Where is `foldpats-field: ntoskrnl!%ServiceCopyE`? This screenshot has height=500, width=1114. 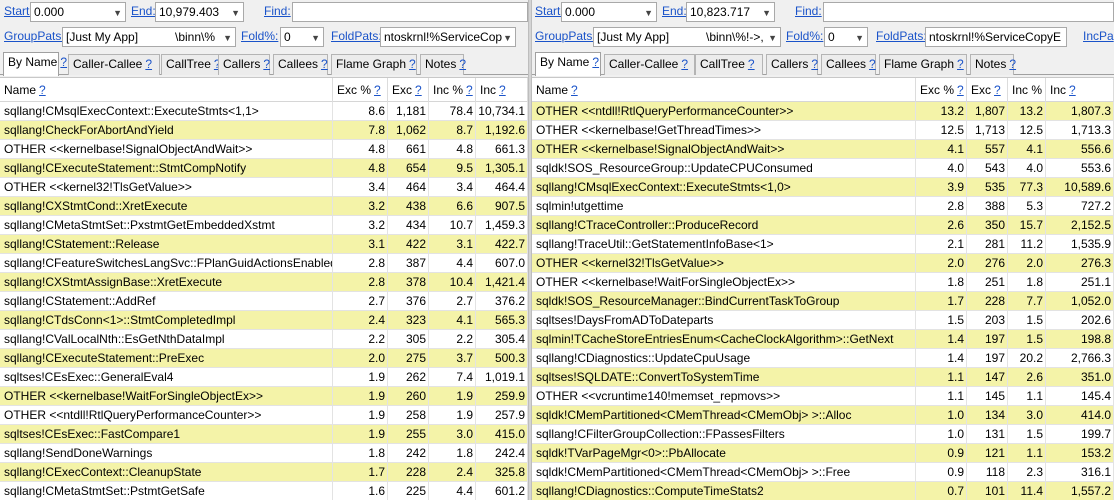
foldpats-field: ntoskrnl!%ServiceCopyE is located at coordinates (996, 37).